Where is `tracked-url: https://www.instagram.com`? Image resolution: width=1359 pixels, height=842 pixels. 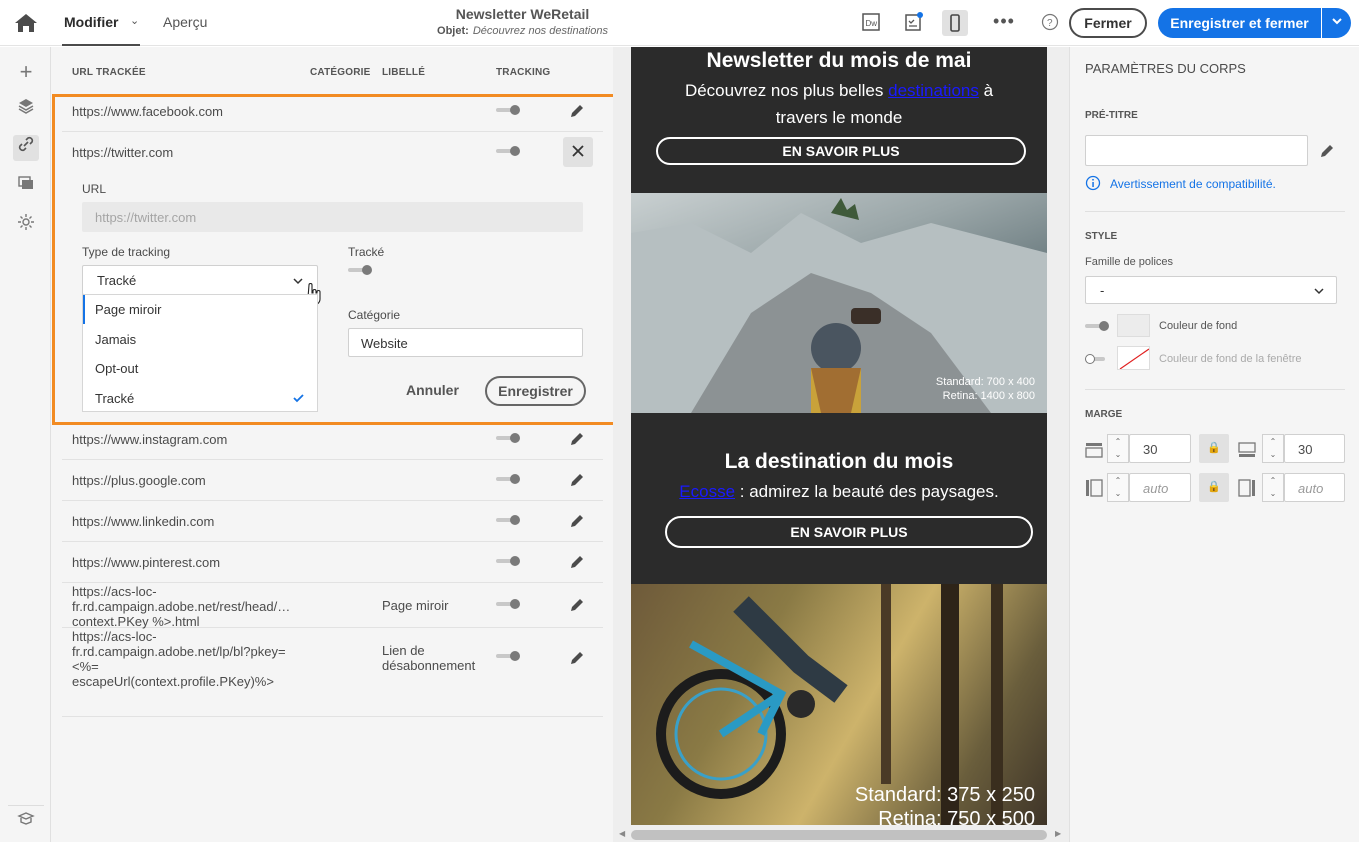 tracked-url: https://www.instagram.com is located at coordinates (150, 439).